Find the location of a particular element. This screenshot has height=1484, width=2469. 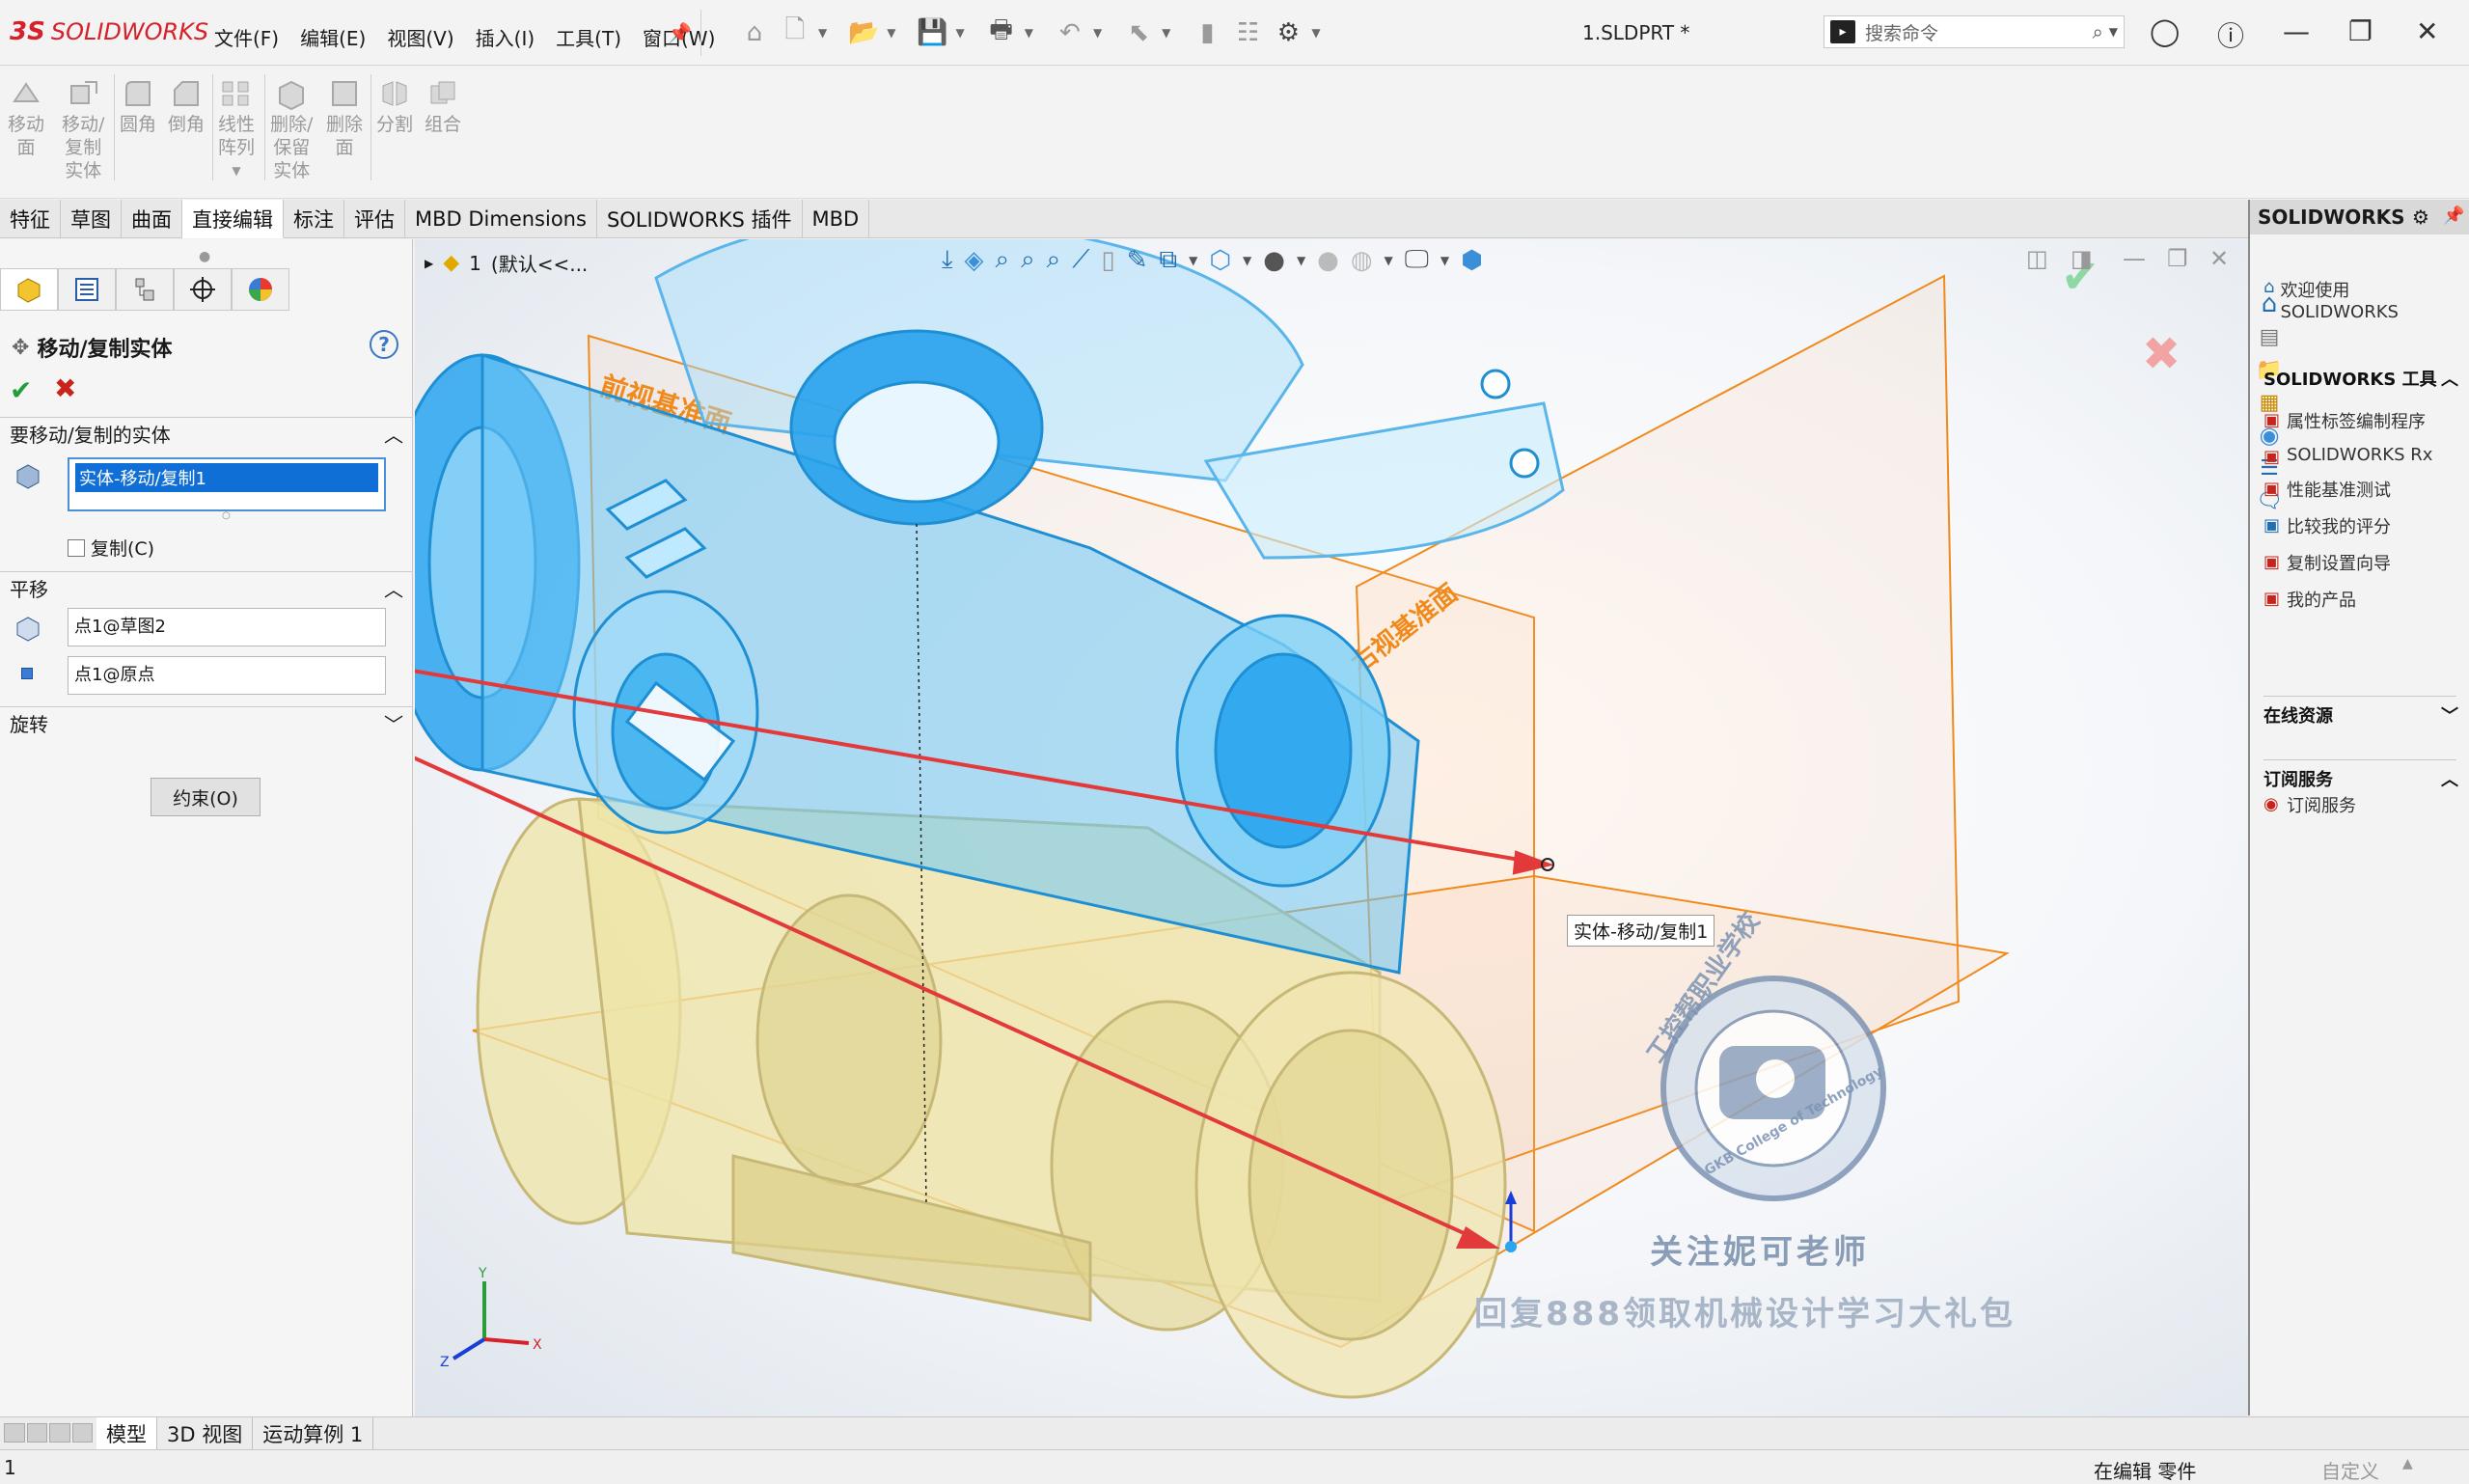

tab-mbd-dimensions: MBD Dimensions is located at coordinates (501, 219).